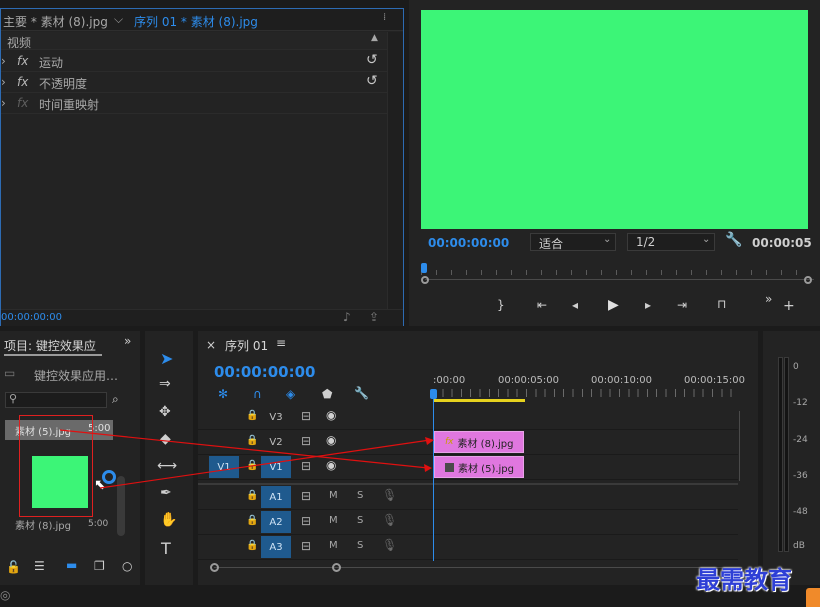  Describe the element at coordinates (813, 597) in the screenshot. I see `watermark-logo` at that location.